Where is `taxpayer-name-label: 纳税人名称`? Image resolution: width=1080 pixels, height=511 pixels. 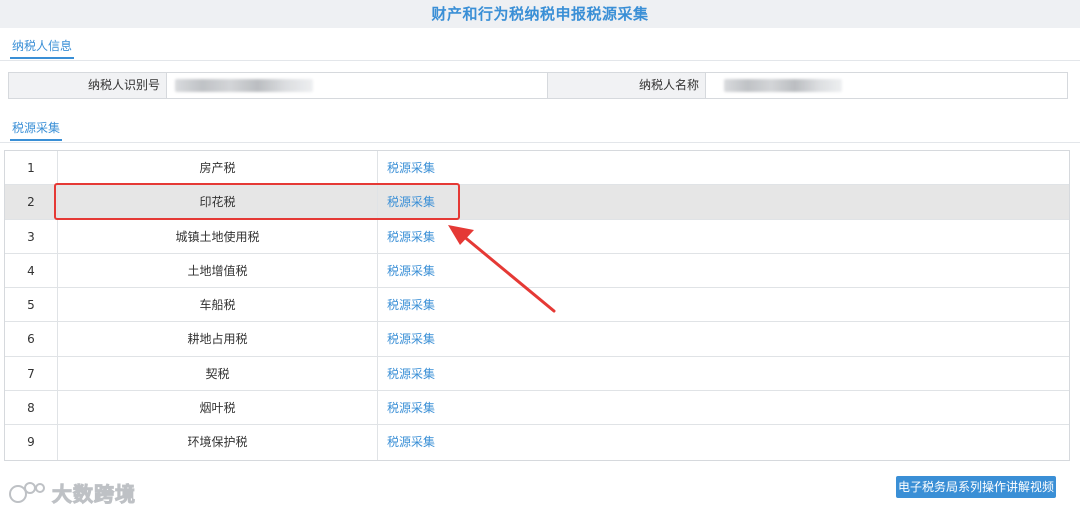 taxpayer-name-label: 纳税人名称 is located at coordinates (627, 85).